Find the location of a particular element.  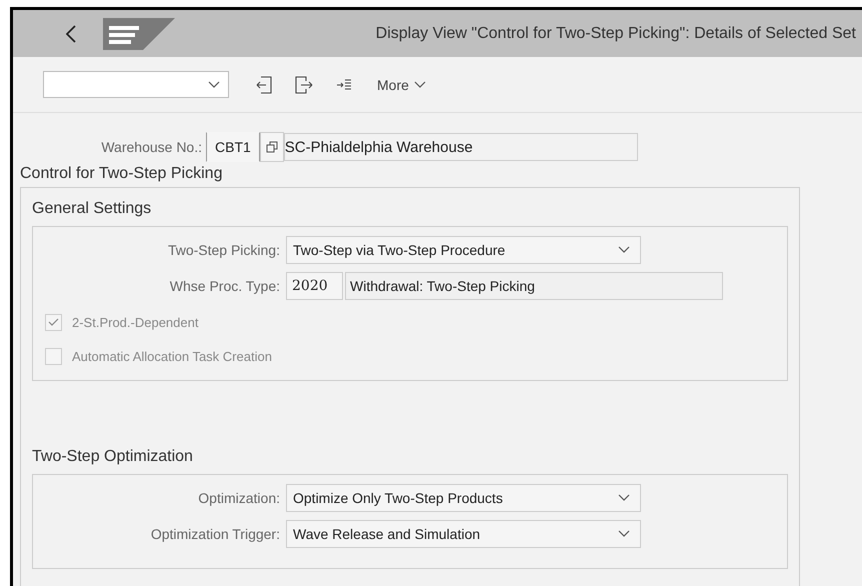

logo-icon is located at coordinates (139, 34).